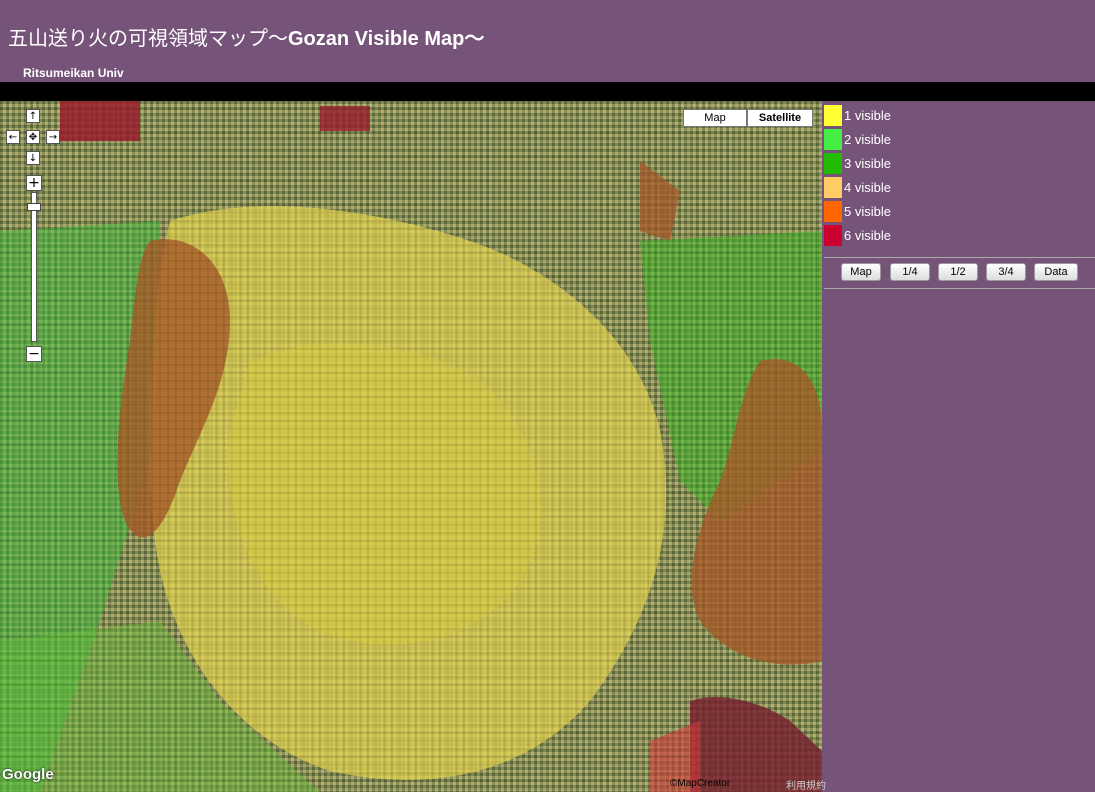 This screenshot has width=1095, height=792. What do you see at coordinates (33, 137) in the screenshot?
I see `pan-center-button: ✥` at bounding box center [33, 137].